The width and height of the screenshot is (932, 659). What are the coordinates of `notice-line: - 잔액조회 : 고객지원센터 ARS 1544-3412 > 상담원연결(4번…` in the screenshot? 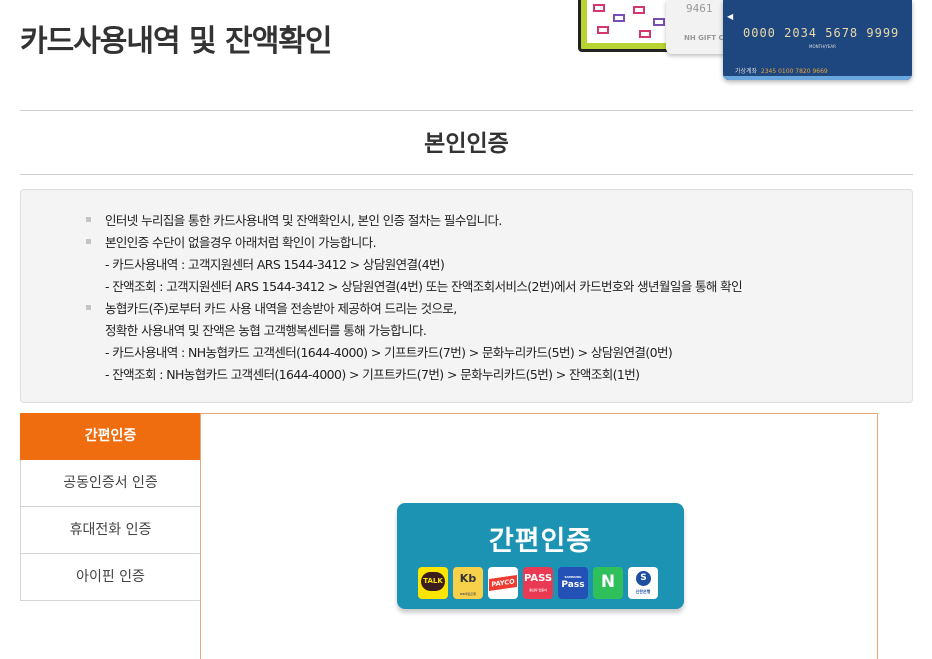 It's located at (424, 286).